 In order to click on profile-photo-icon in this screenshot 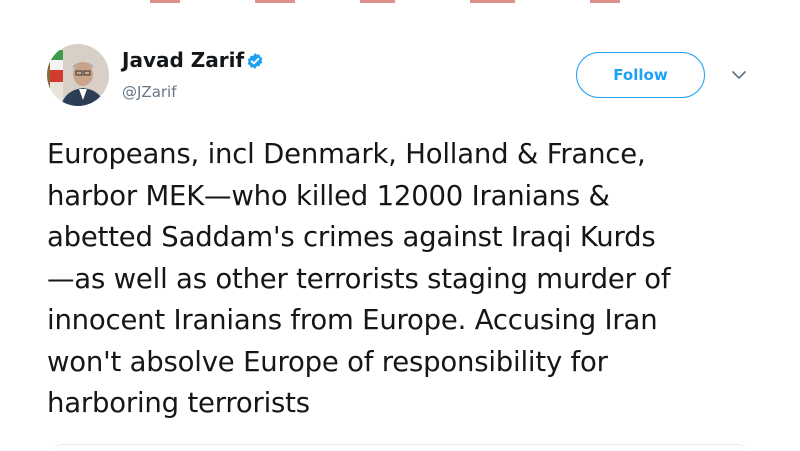, I will do `click(78, 75)`.